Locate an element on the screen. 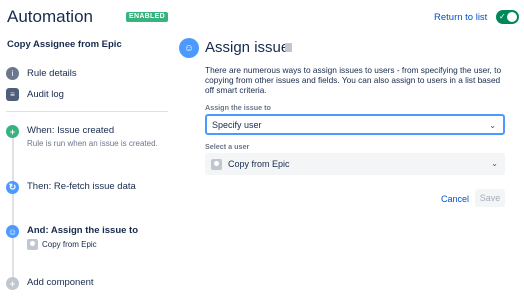  rule-enabled-toggle: ✓ is located at coordinates (507, 17).